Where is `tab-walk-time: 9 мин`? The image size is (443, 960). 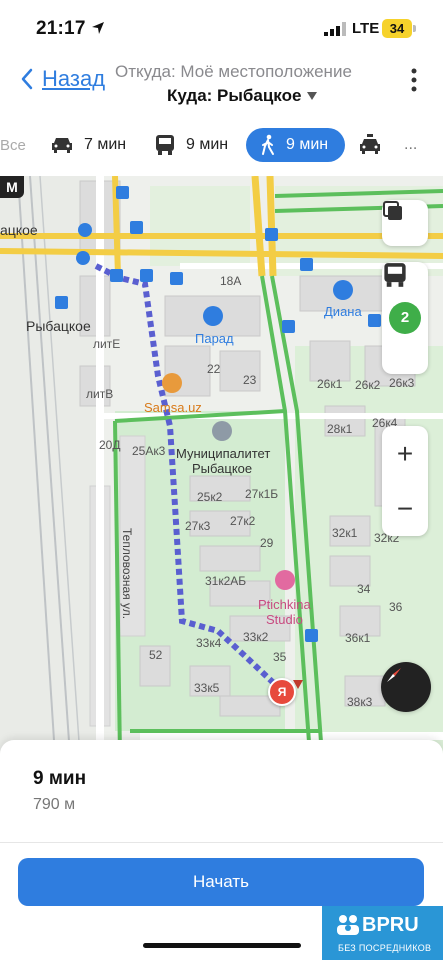 tab-walk-time: 9 мин is located at coordinates (307, 144).